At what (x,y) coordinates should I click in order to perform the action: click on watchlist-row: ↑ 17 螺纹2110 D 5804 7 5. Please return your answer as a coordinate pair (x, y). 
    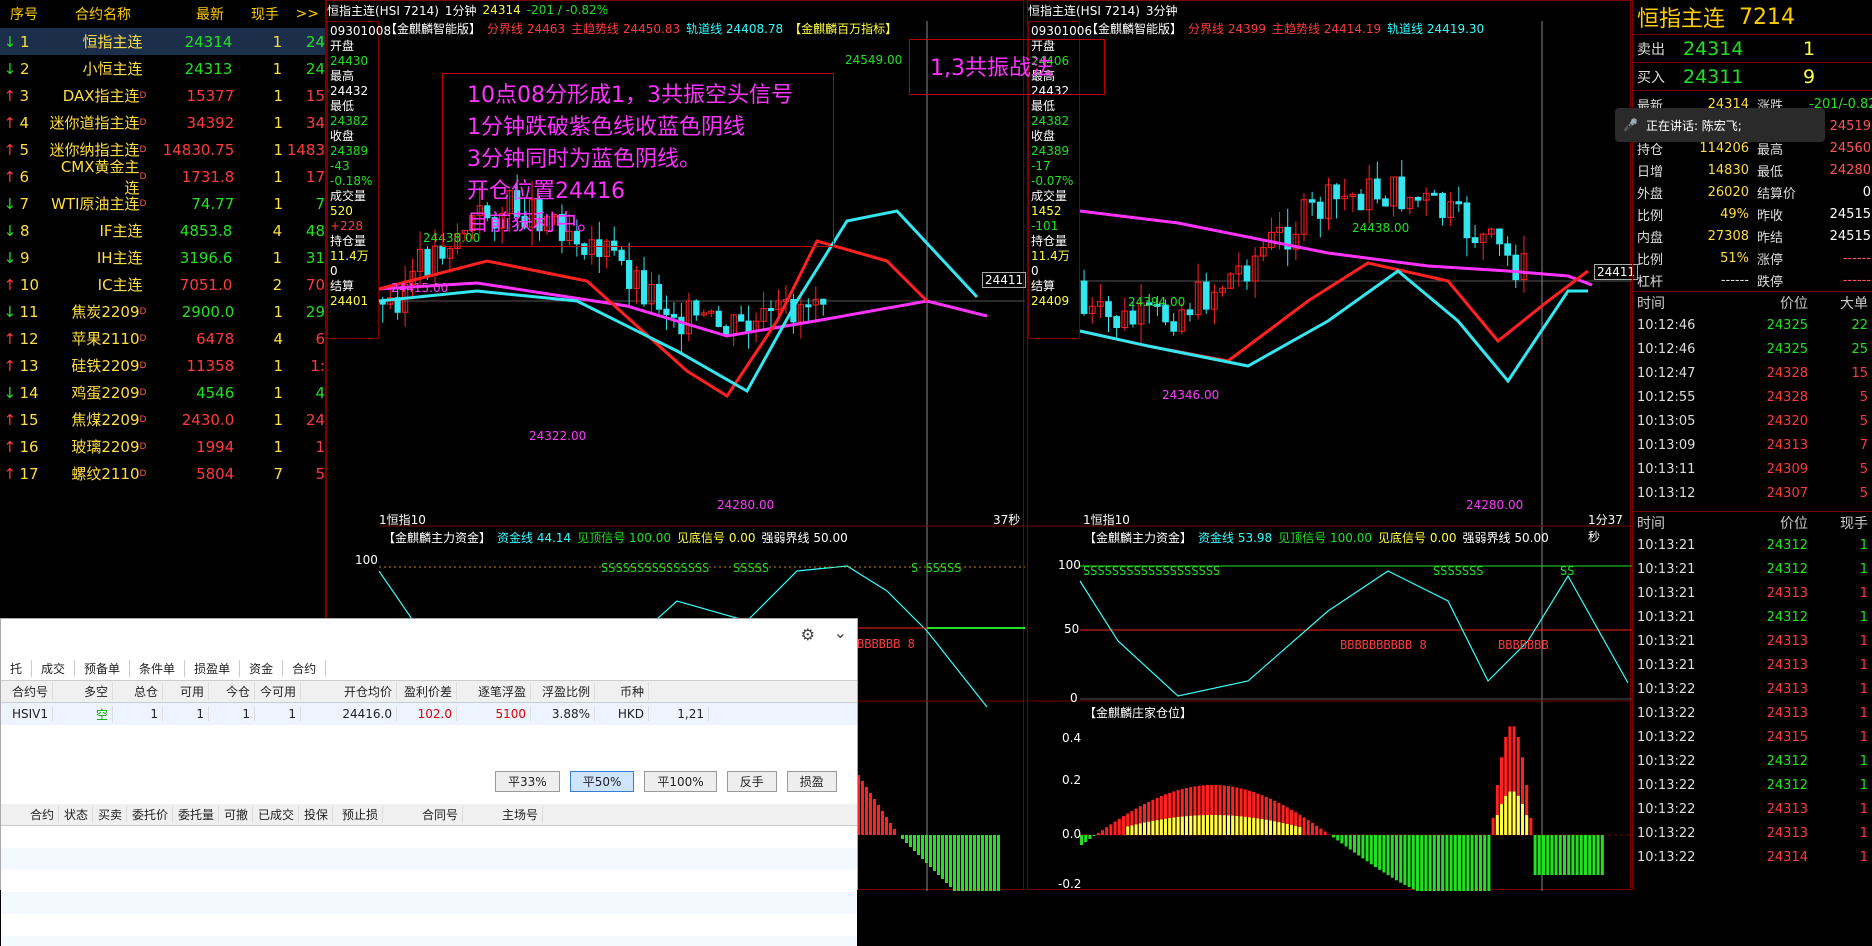
    Looking at the image, I should click on (162, 473).